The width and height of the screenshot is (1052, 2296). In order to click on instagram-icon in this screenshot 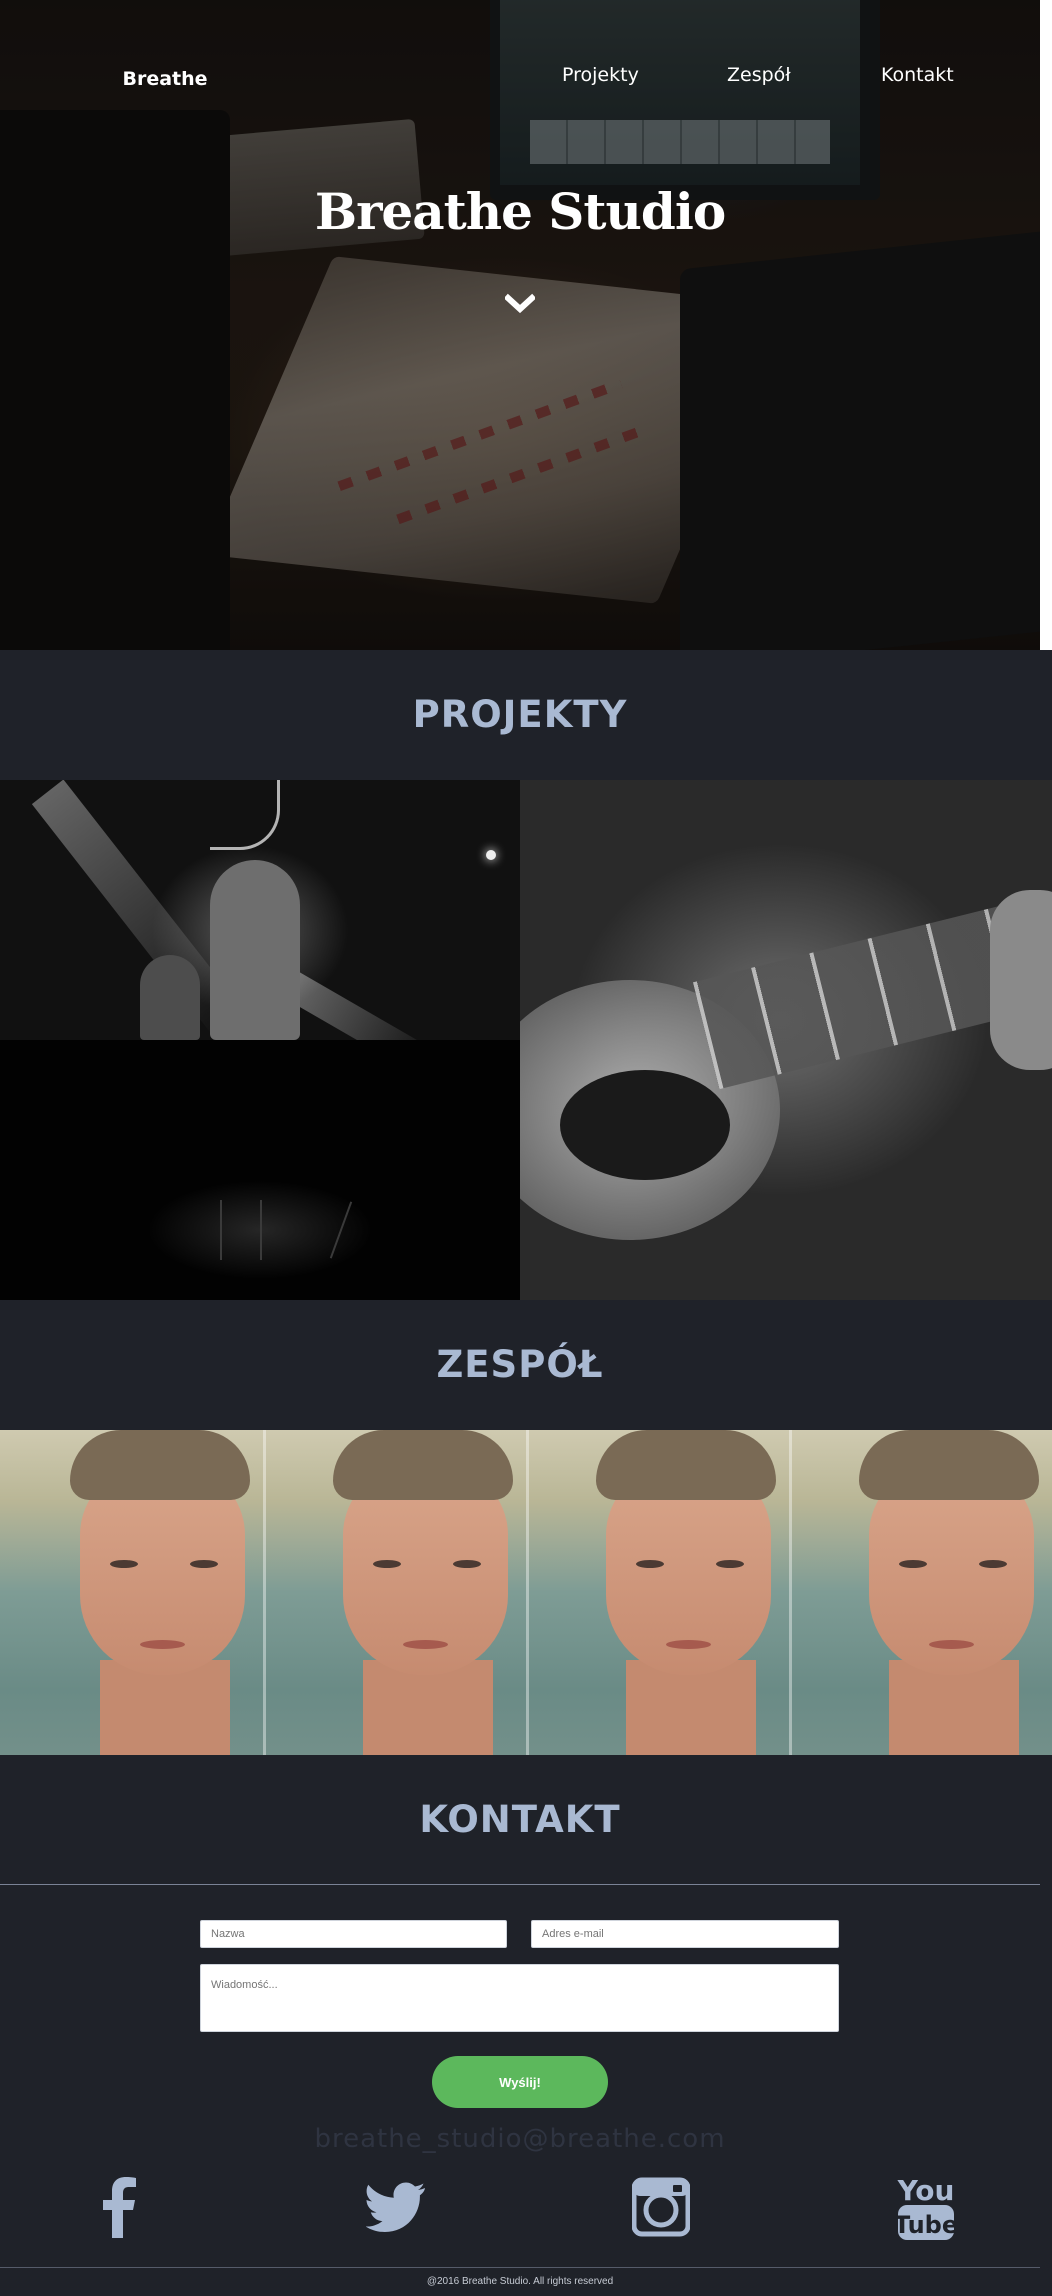, I will do `click(661, 2207)`.